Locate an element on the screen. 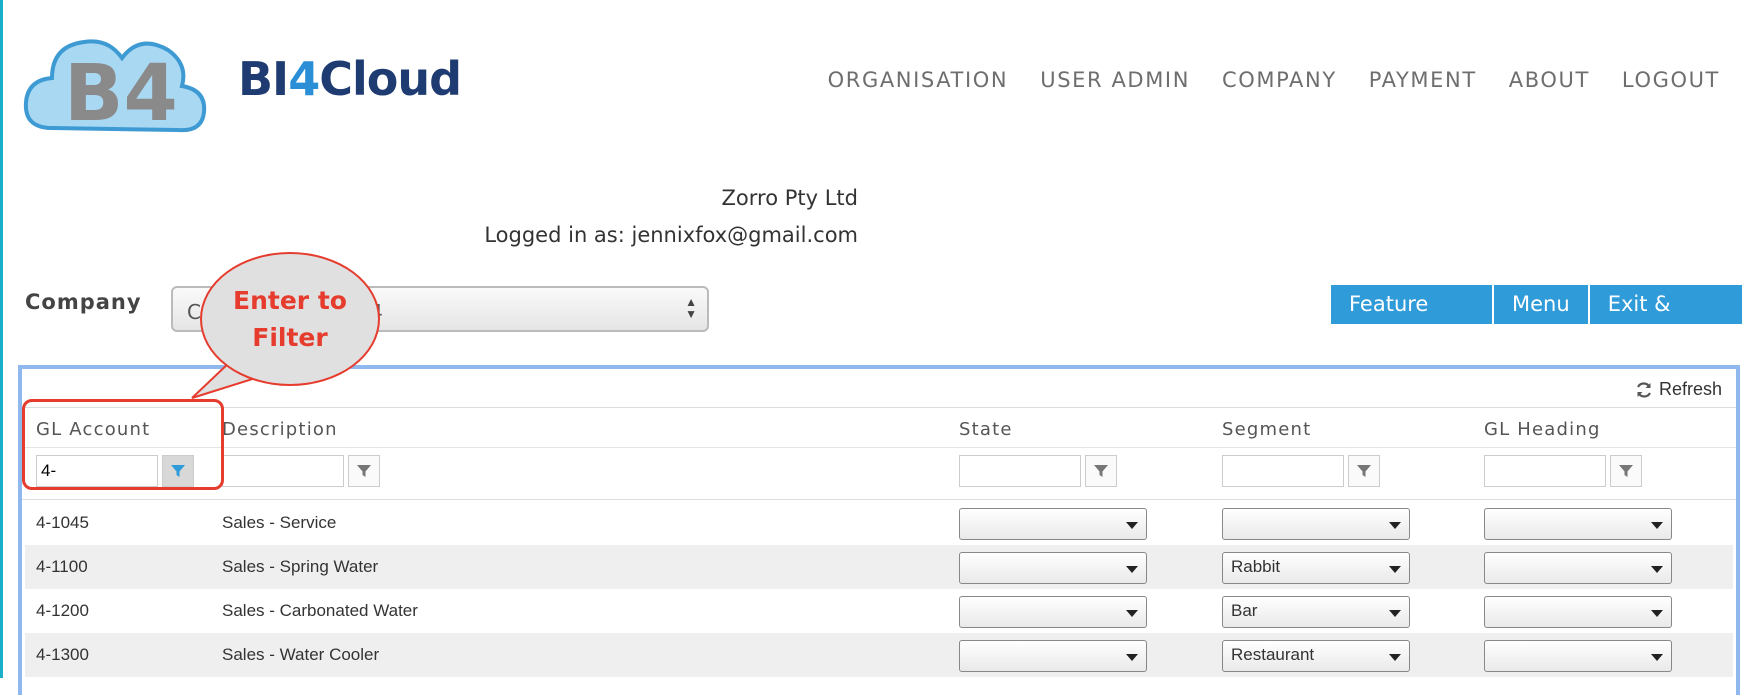  segment-filter-input is located at coordinates (1283, 471).